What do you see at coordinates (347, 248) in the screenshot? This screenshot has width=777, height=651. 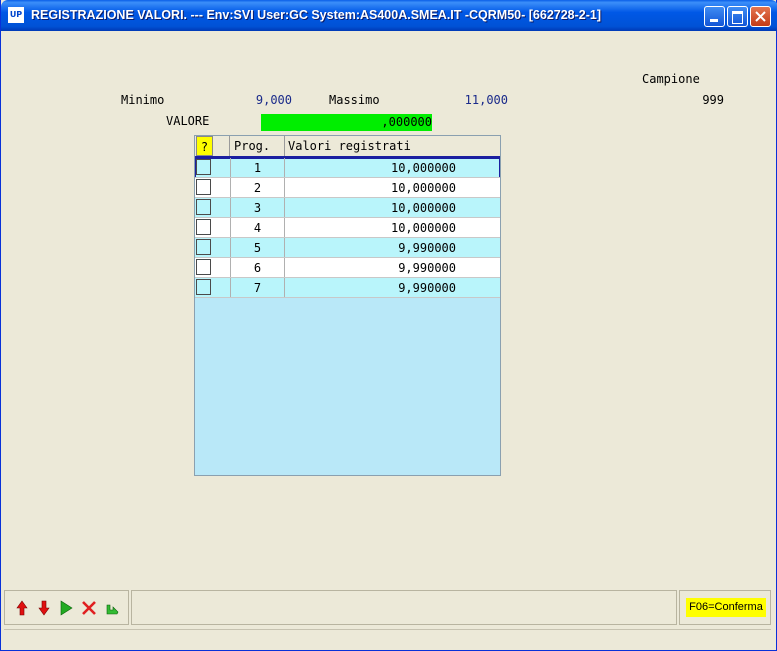 I see `table-row: 5 9,990000` at bounding box center [347, 248].